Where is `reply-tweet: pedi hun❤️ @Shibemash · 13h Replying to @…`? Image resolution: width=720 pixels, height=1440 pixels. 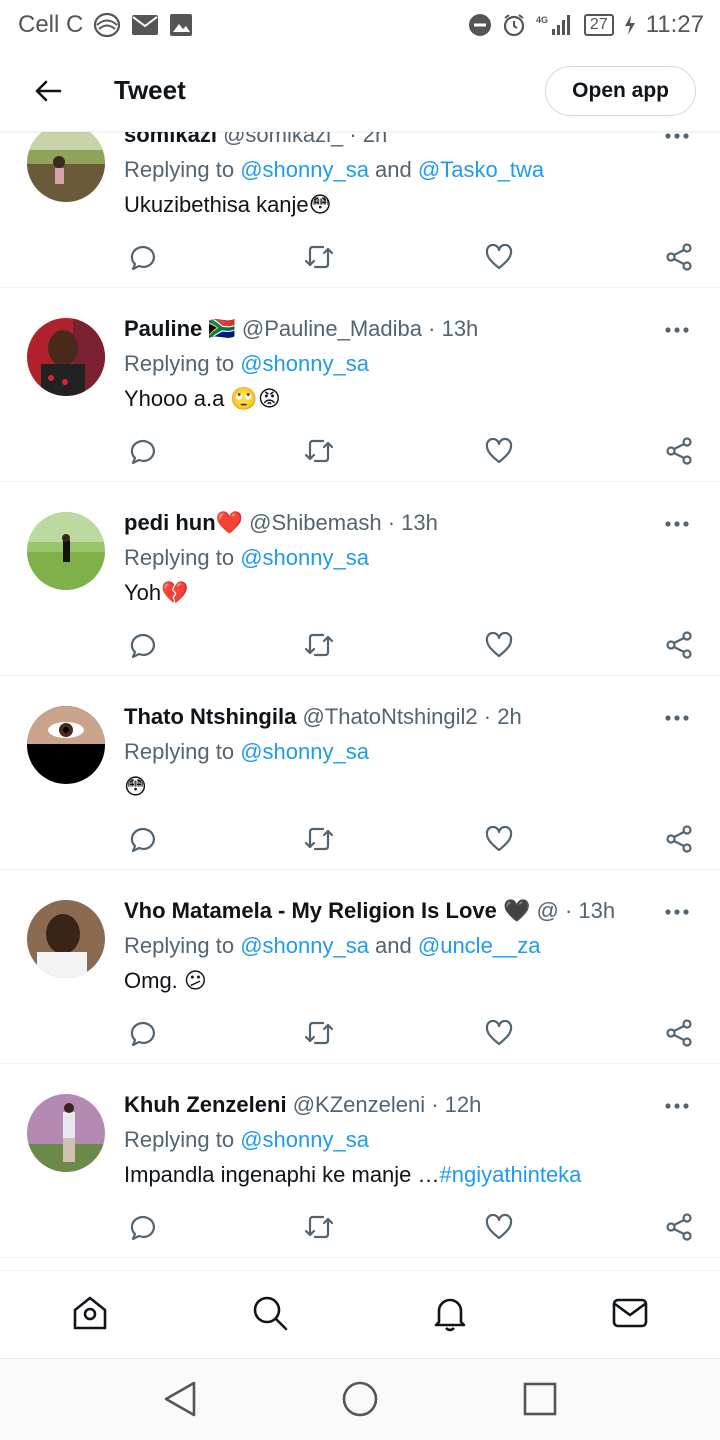 reply-tweet: pedi hun❤️ @Shibemash · 13h Replying to @… is located at coordinates (360, 579).